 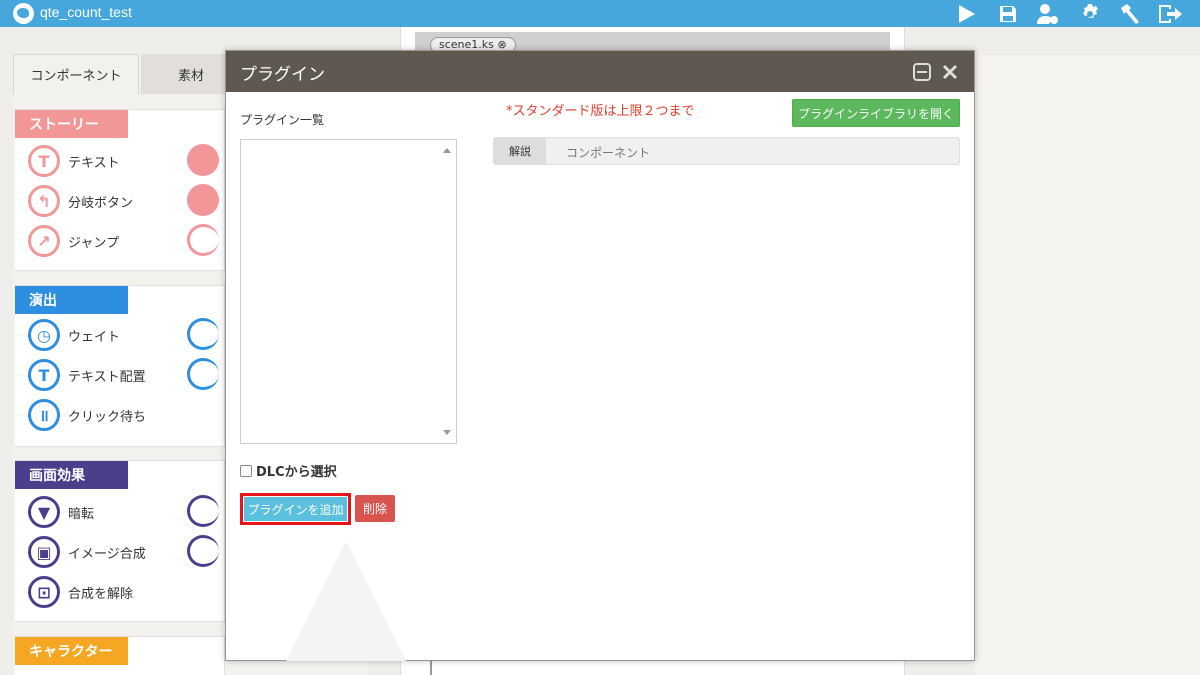 I want to click on section-title: ストーリー, so click(x=71, y=124).